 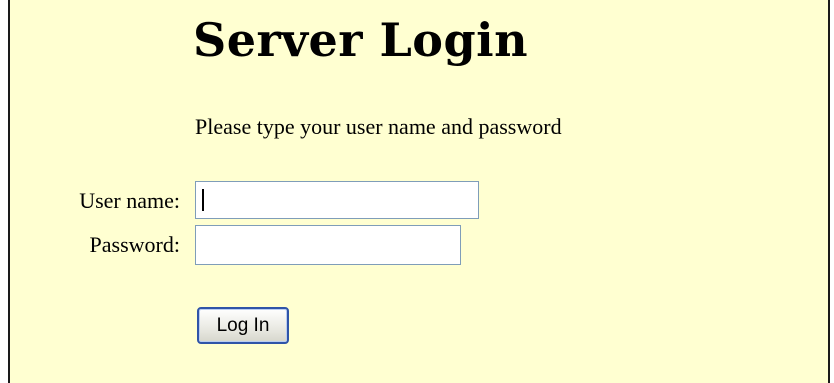 I want to click on username-label: User name:, so click(x=129, y=200).